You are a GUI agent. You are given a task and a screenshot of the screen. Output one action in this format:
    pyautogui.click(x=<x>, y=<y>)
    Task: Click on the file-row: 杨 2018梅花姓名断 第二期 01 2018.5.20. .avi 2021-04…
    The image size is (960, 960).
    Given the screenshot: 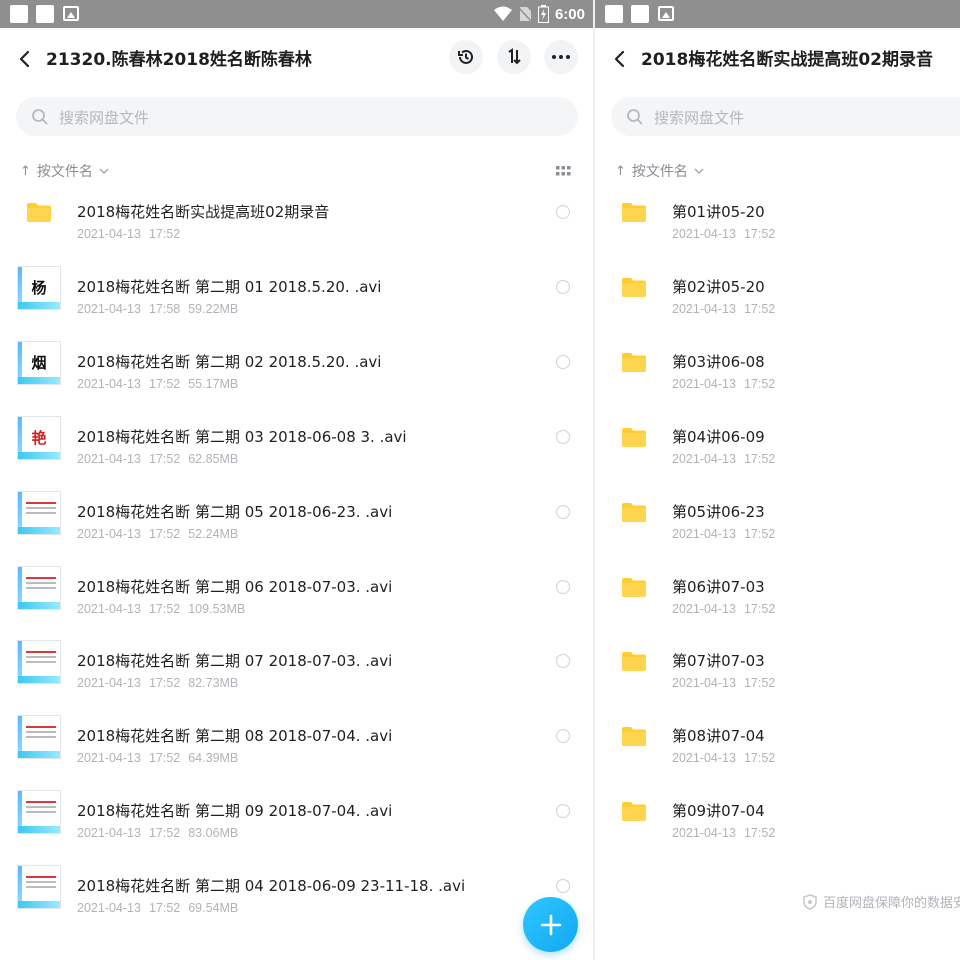 What is the action you would take?
    pyautogui.click(x=296, y=308)
    